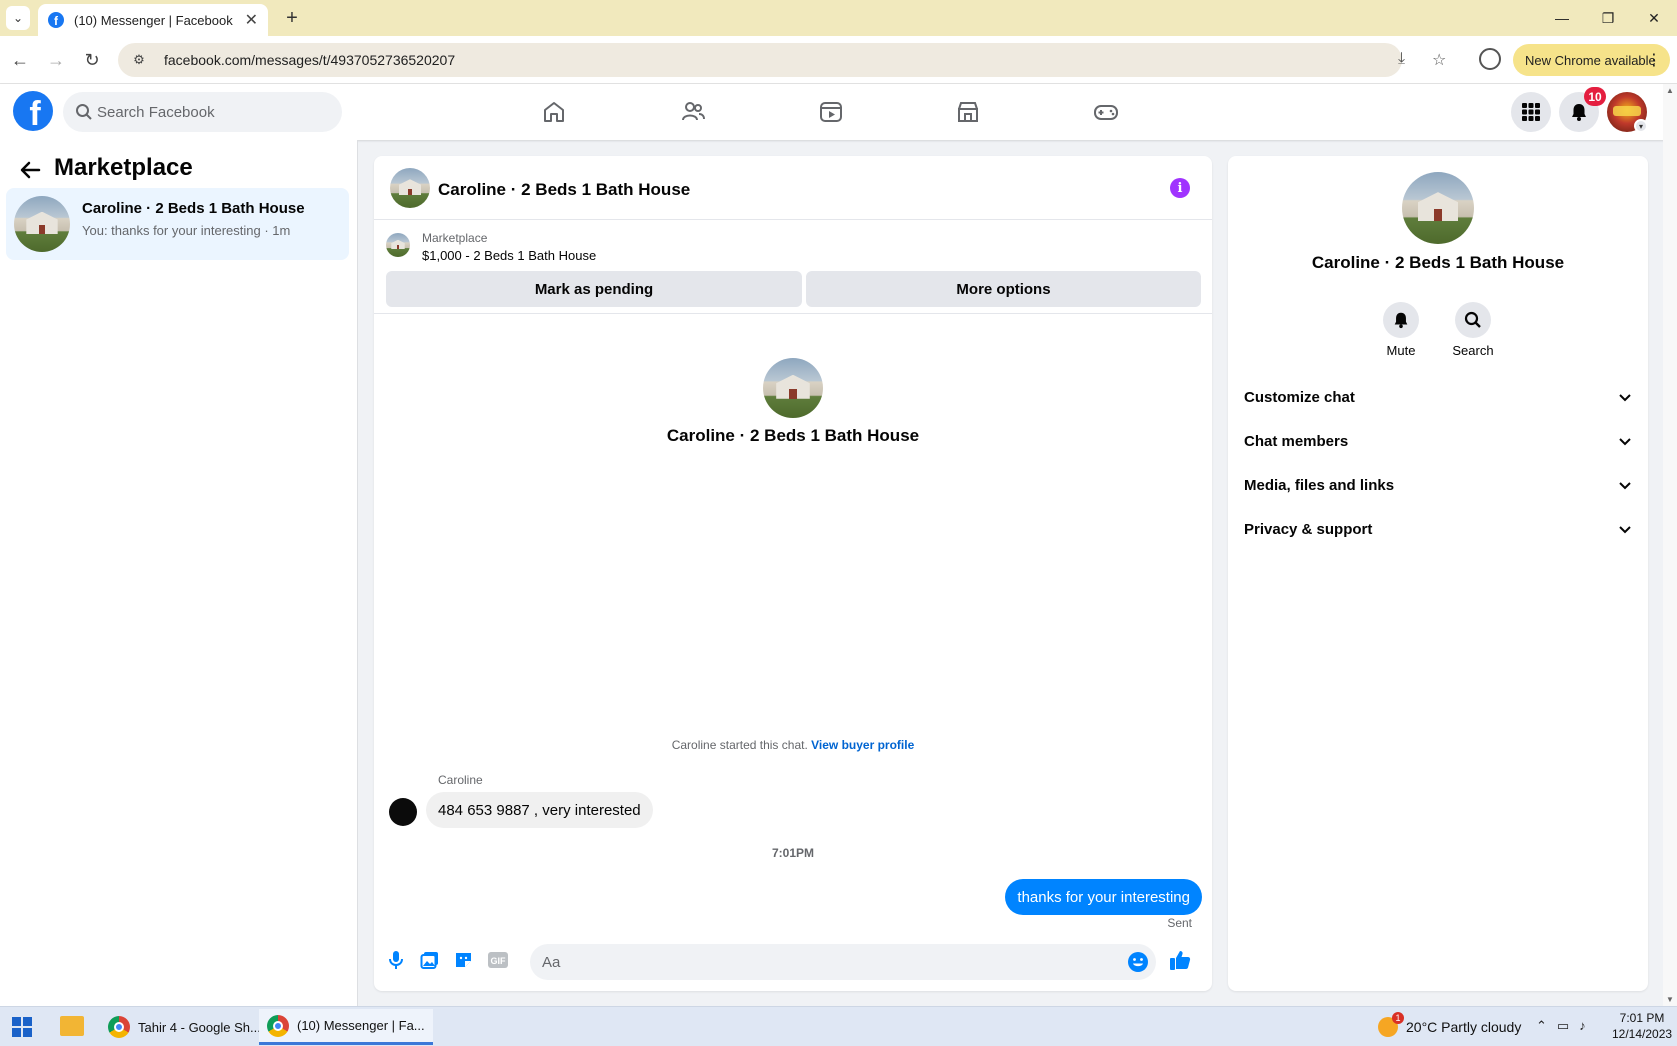 This screenshot has width=1677, height=1046. What do you see at coordinates (1438, 485) in the screenshot?
I see `media-files-links-section: Media, files and links` at bounding box center [1438, 485].